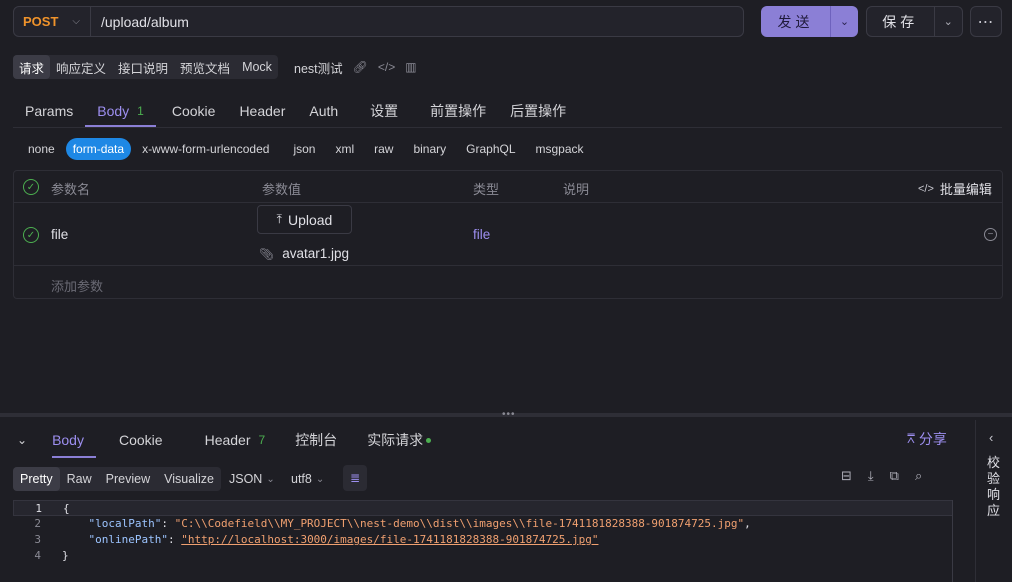 The height and width of the screenshot is (582, 1012). What do you see at coordinates (31, 235) in the screenshot?
I see `row-checkbox: ✓` at bounding box center [31, 235].